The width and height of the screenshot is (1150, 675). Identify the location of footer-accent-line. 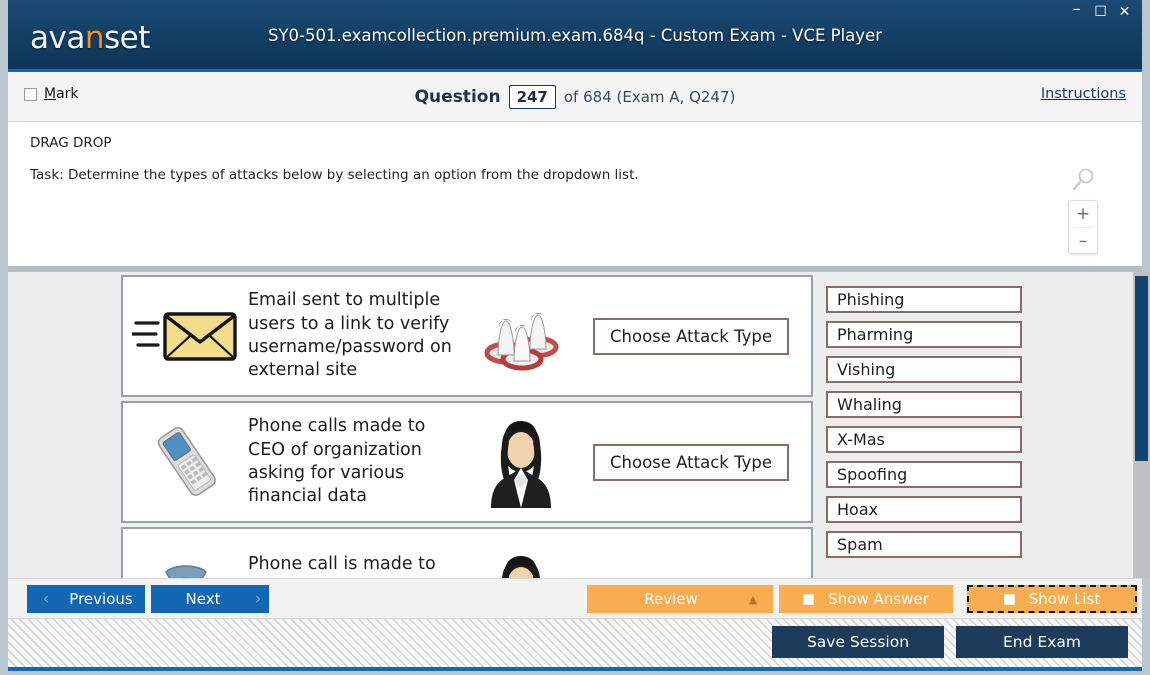
(575, 669).